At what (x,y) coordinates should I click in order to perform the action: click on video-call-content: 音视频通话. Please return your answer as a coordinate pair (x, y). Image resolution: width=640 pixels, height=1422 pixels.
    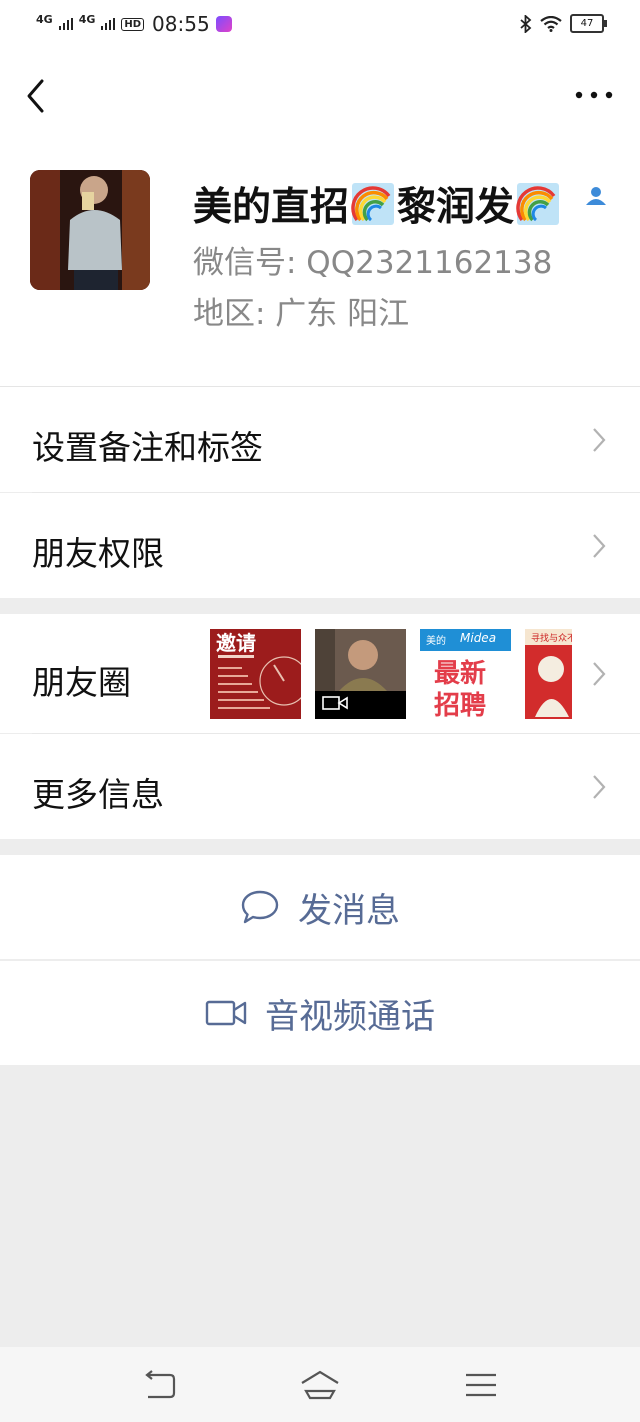
    Looking at the image, I should click on (320, 1013).